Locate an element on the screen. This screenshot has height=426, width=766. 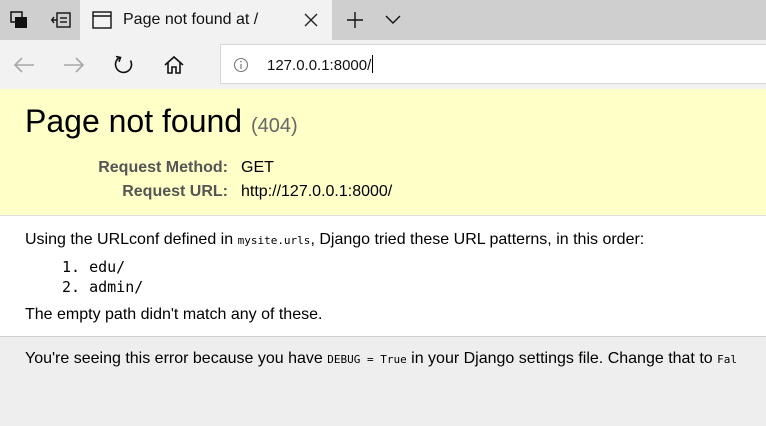
tab-actions-icon is located at coordinates (19, 20).